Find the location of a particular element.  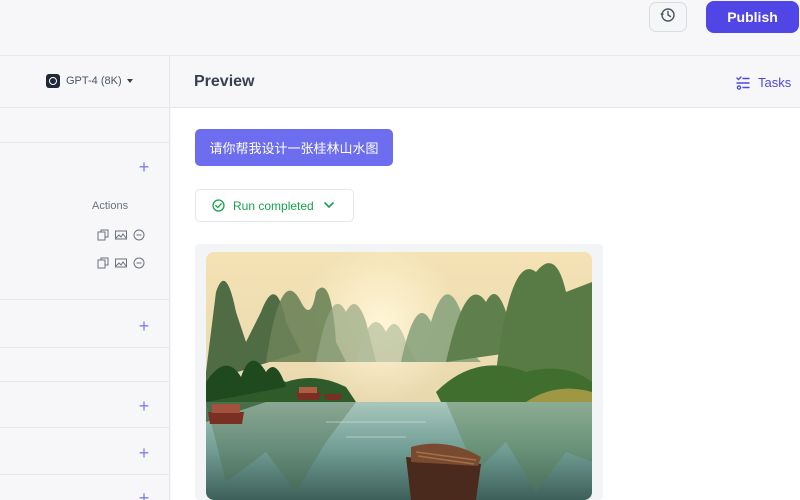

model-selector: GPT-4 (8K) is located at coordinates (89, 81).